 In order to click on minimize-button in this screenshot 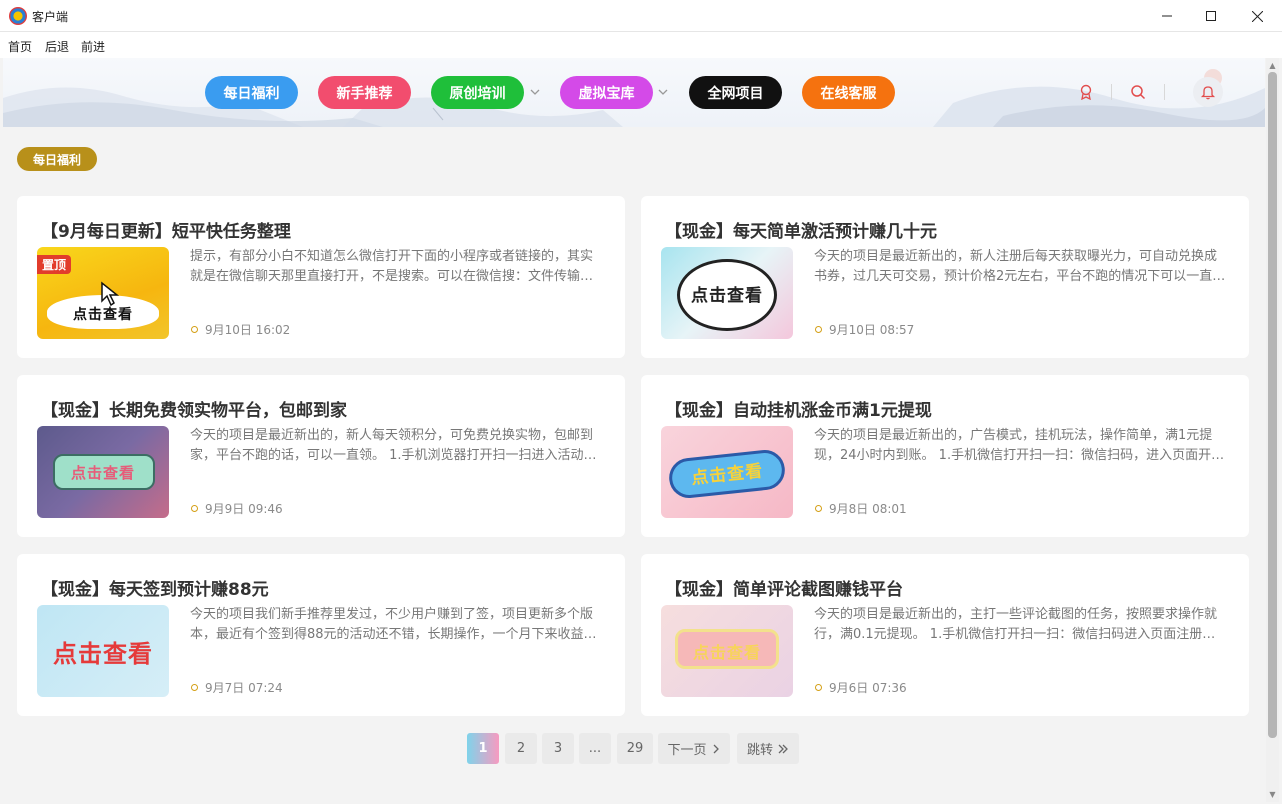, I will do `click(1167, 16)`.